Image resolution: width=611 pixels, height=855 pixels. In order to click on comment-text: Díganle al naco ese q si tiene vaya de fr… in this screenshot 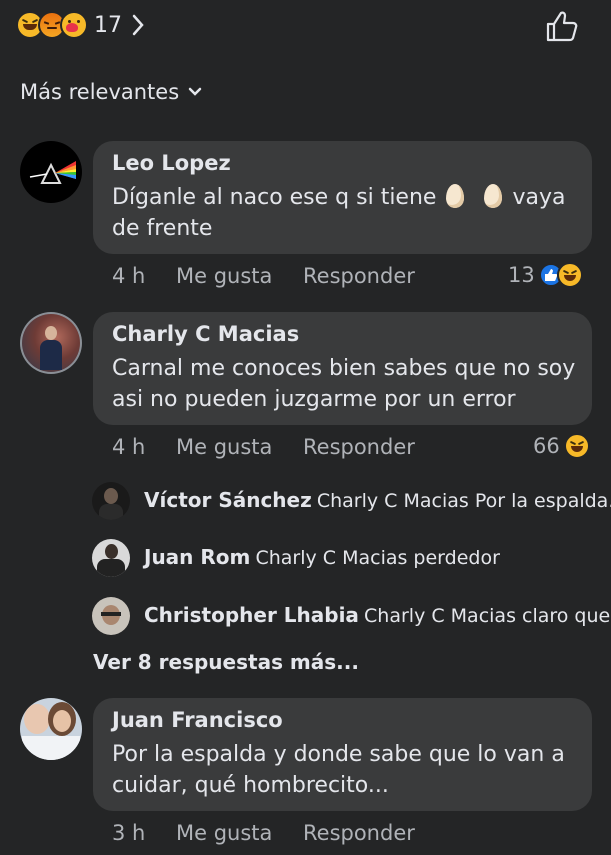, I will do `click(347, 213)`.